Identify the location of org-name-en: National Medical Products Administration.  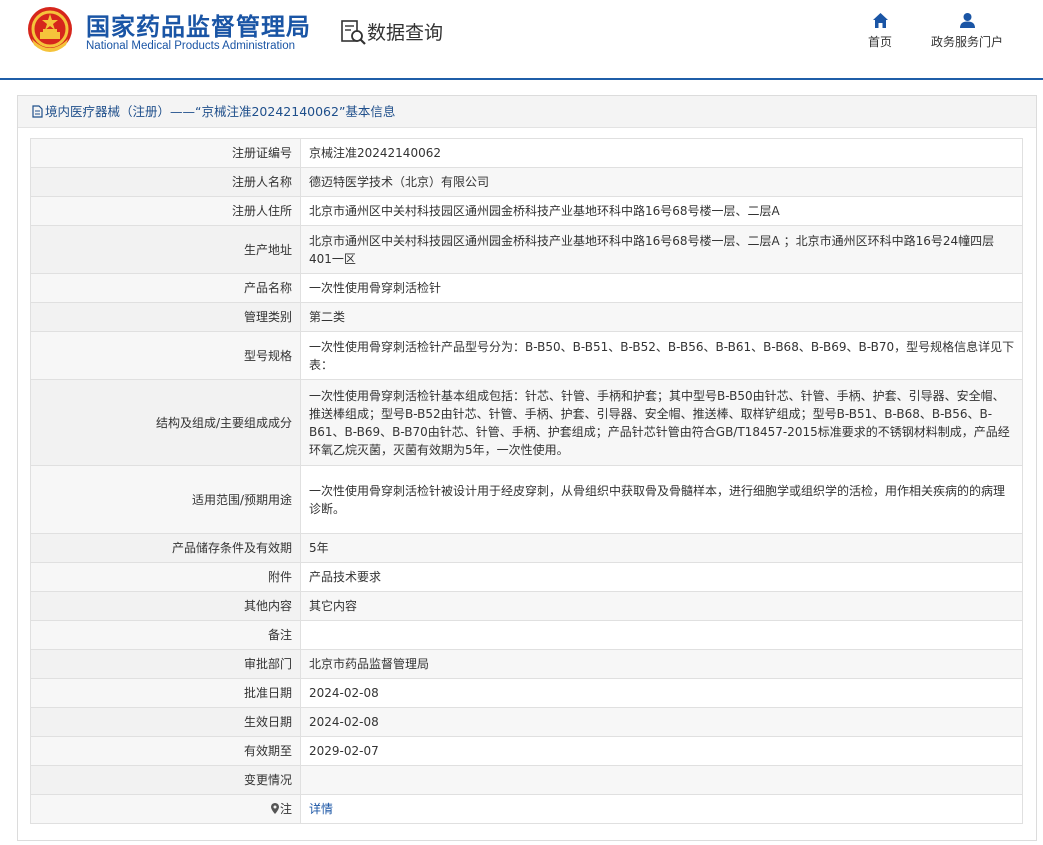
(191, 46).